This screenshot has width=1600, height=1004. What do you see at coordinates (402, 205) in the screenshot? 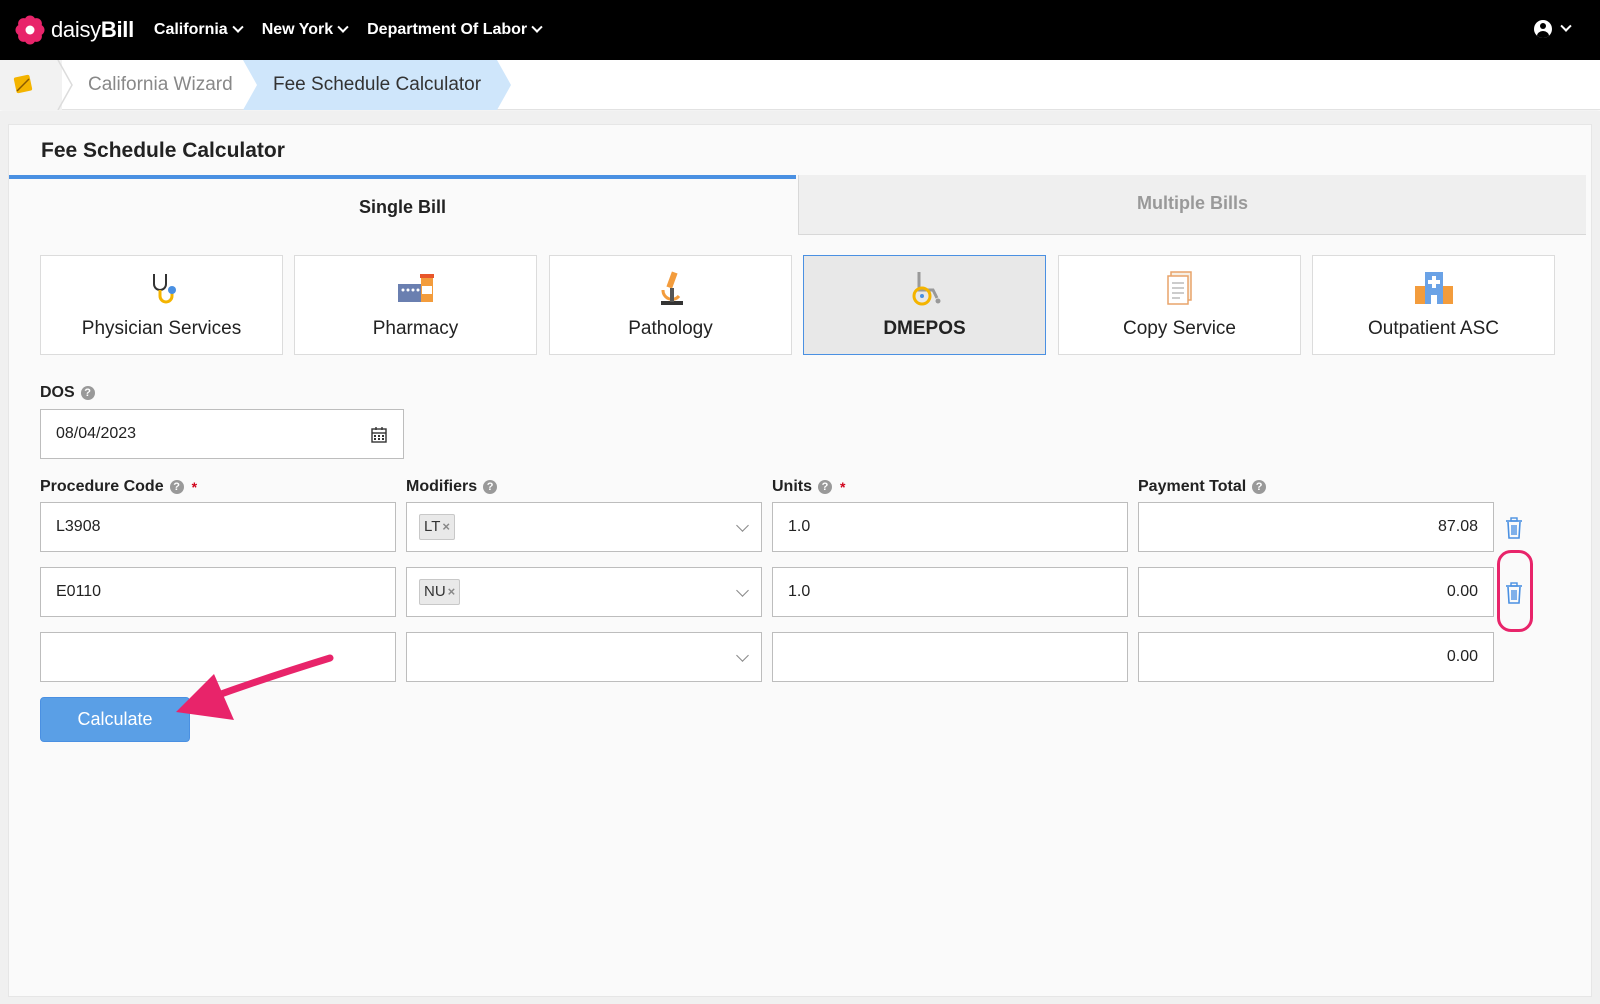
I see `tab-single-bill: Single Bill` at bounding box center [402, 205].